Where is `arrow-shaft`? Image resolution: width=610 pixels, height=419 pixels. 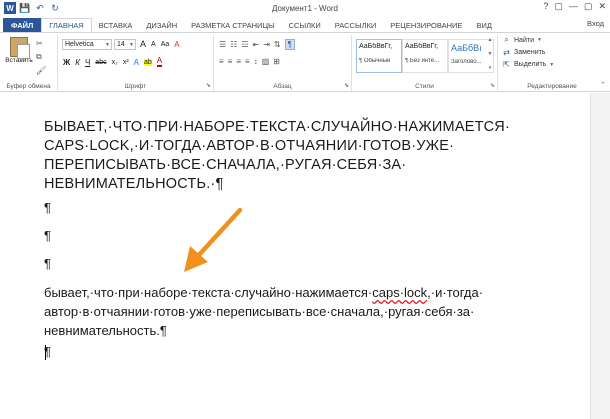 arrow-shaft is located at coordinates (219, 233).